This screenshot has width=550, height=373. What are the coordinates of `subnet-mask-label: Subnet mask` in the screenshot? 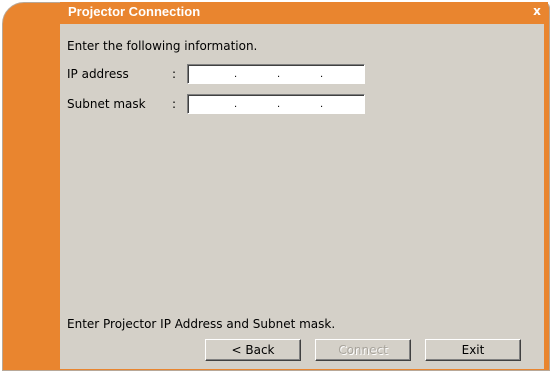 It's located at (106, 104).